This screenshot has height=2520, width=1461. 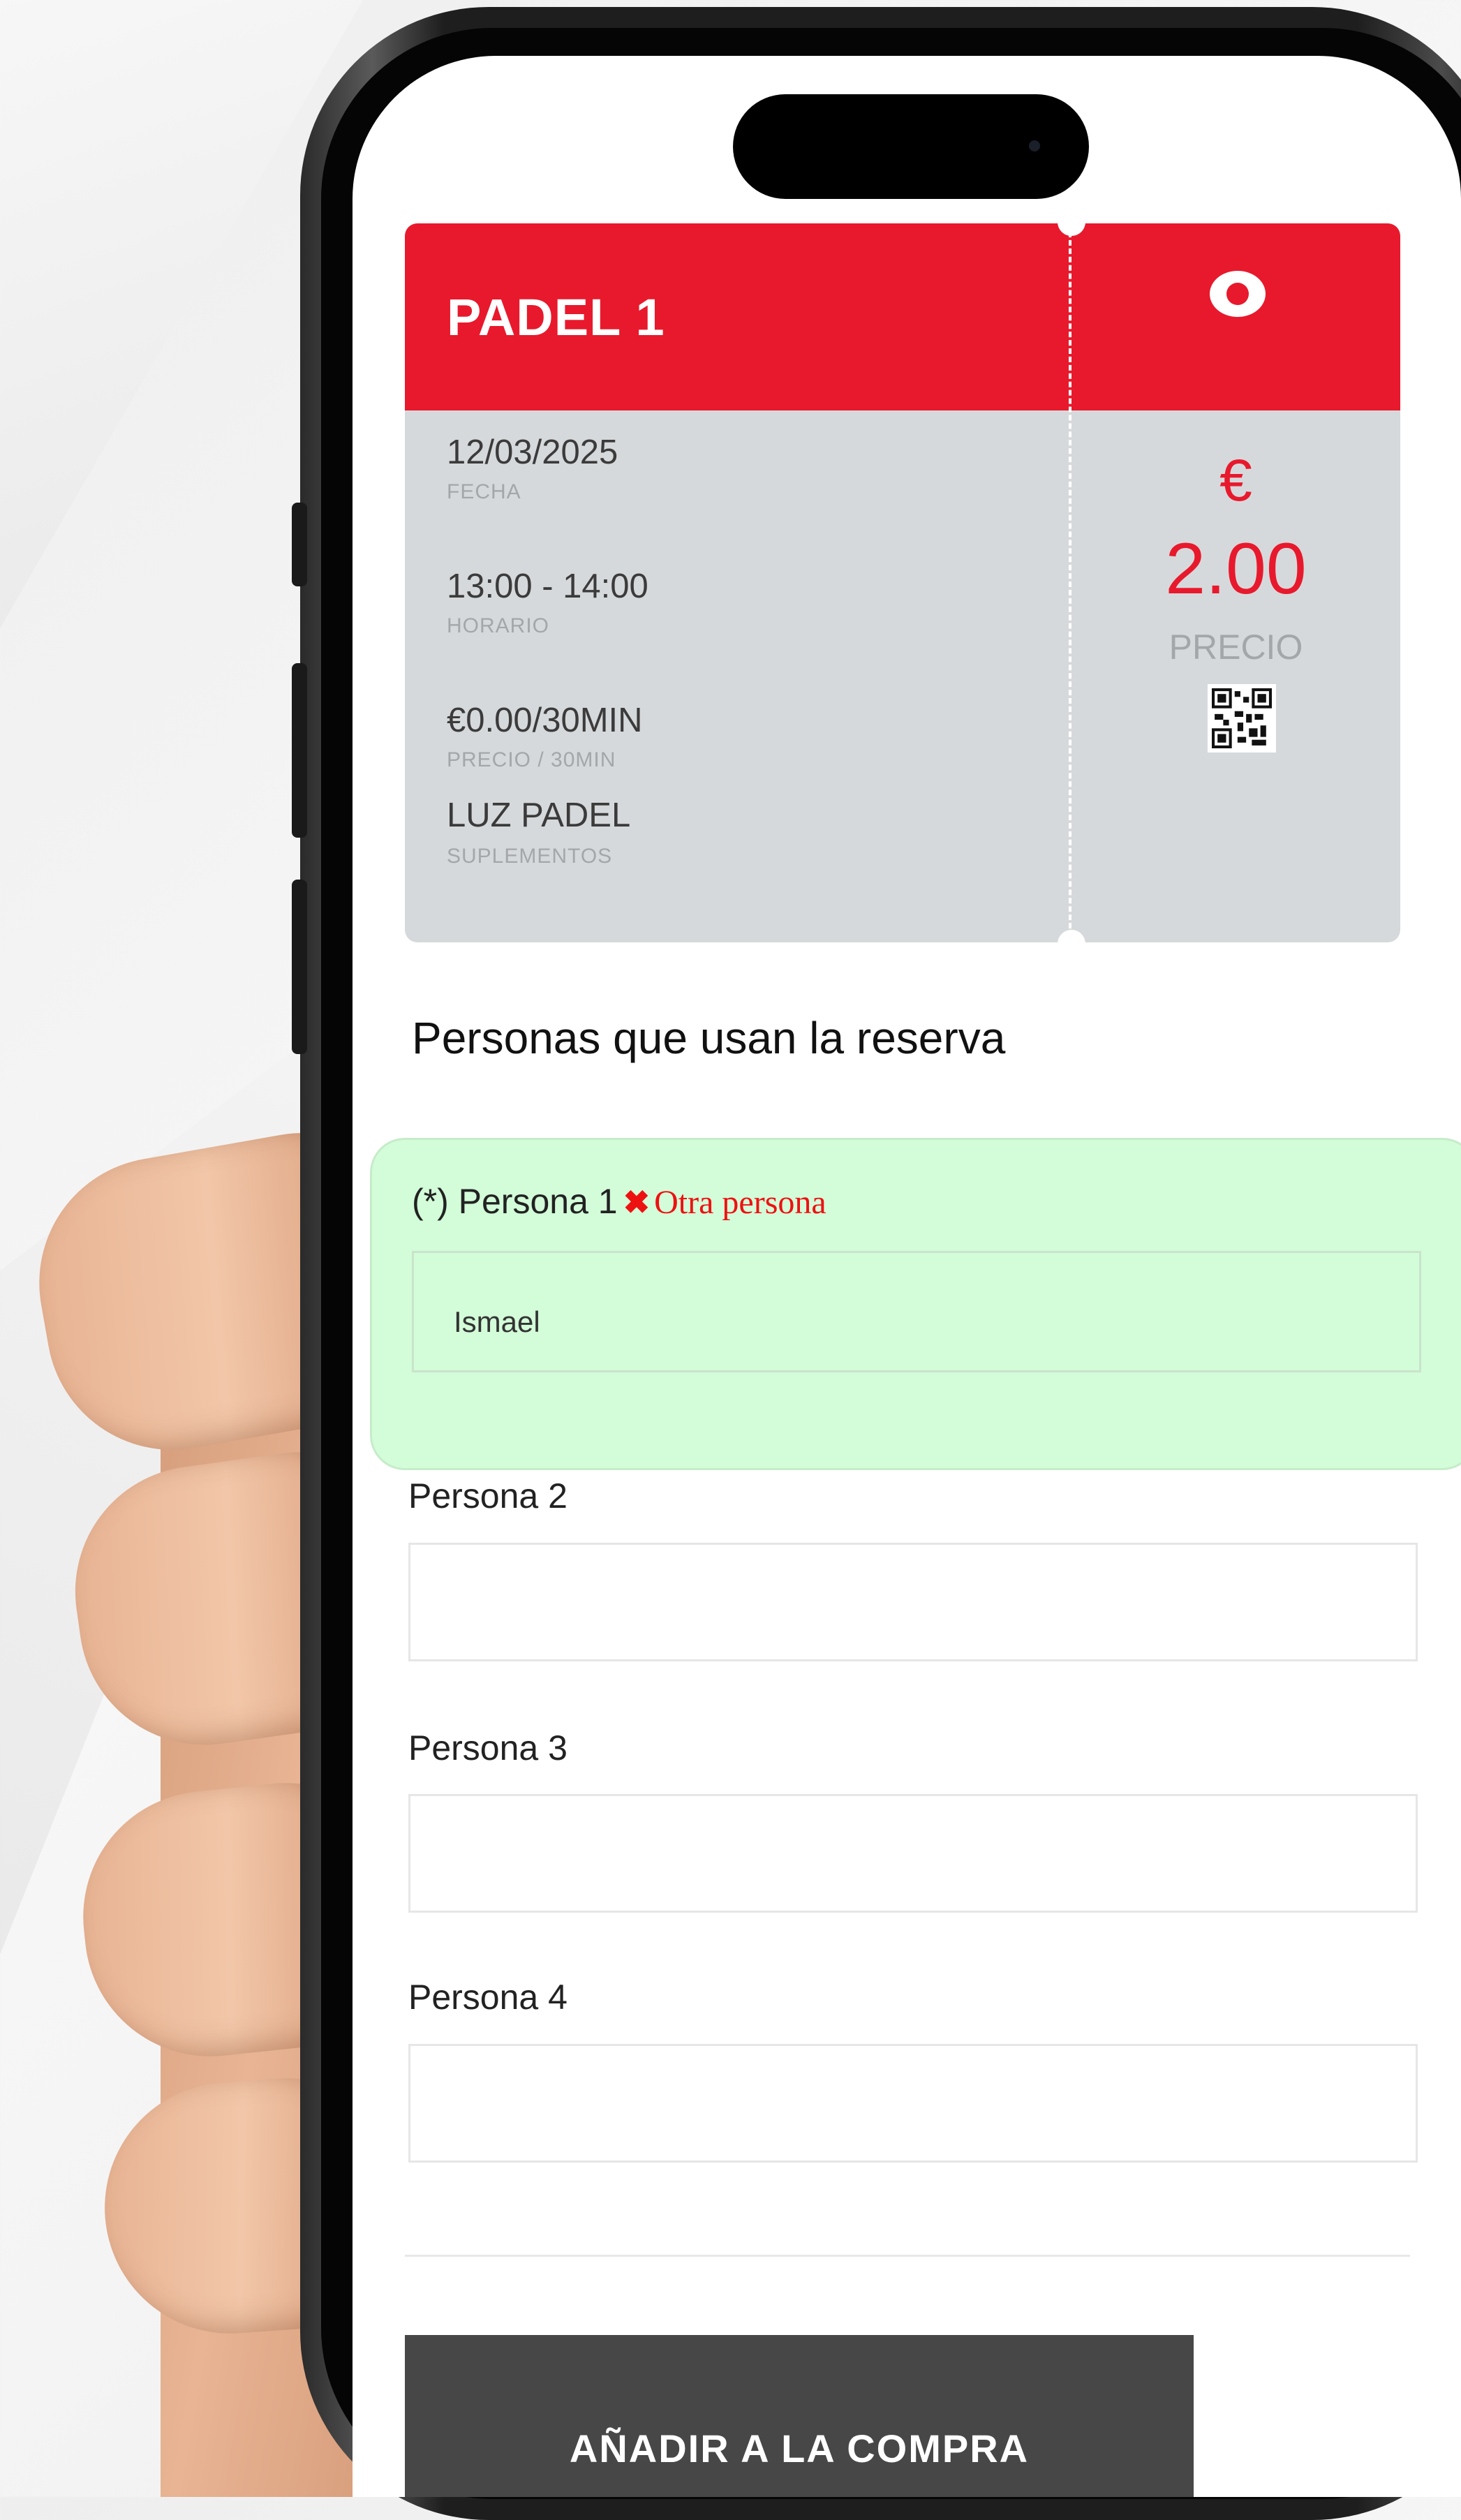 I want to click on person-3-input, so click(x=913, y=1853).